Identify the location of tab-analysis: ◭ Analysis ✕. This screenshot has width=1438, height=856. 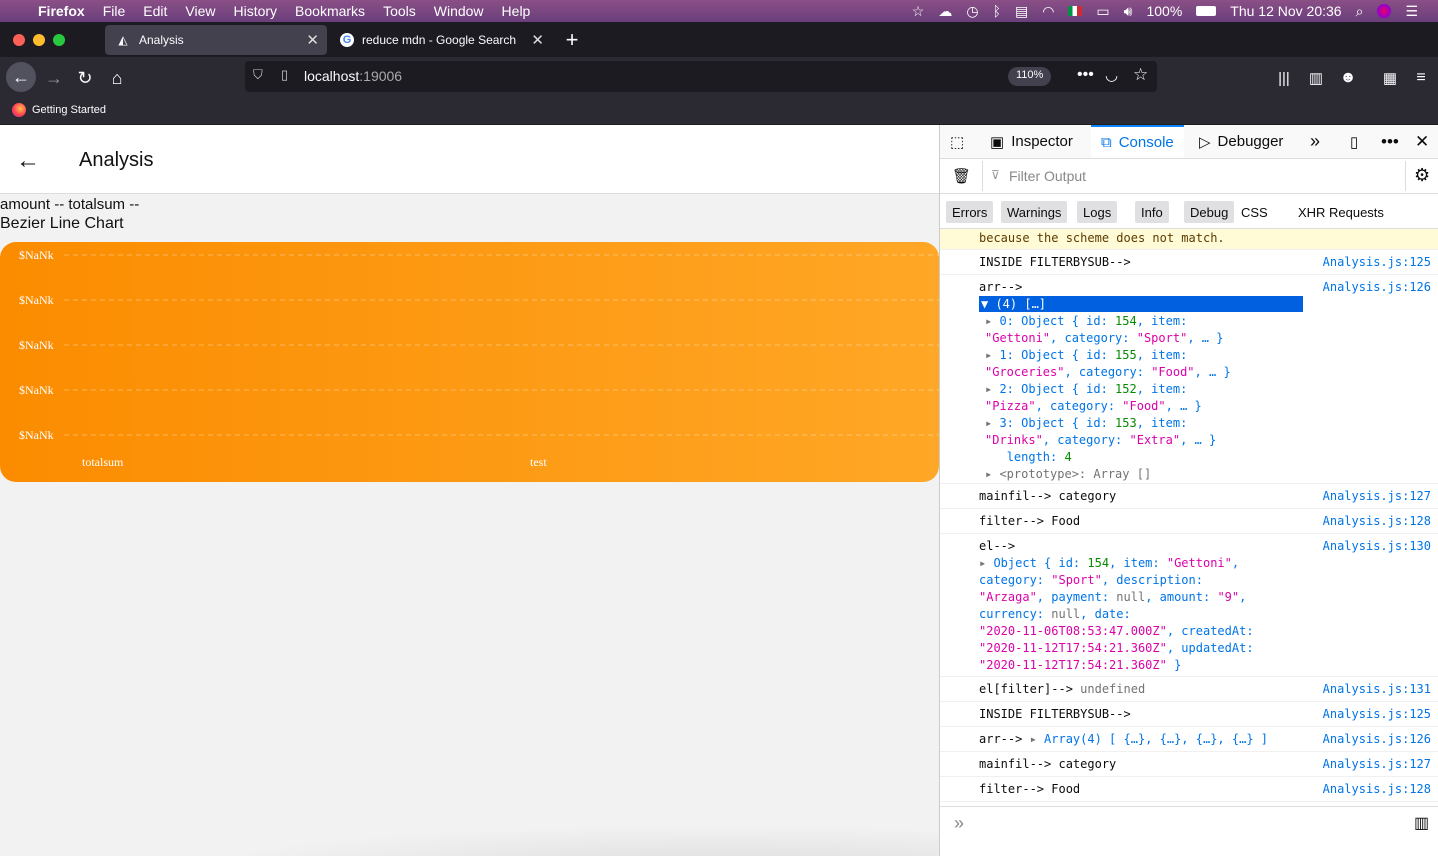
(216, 40).